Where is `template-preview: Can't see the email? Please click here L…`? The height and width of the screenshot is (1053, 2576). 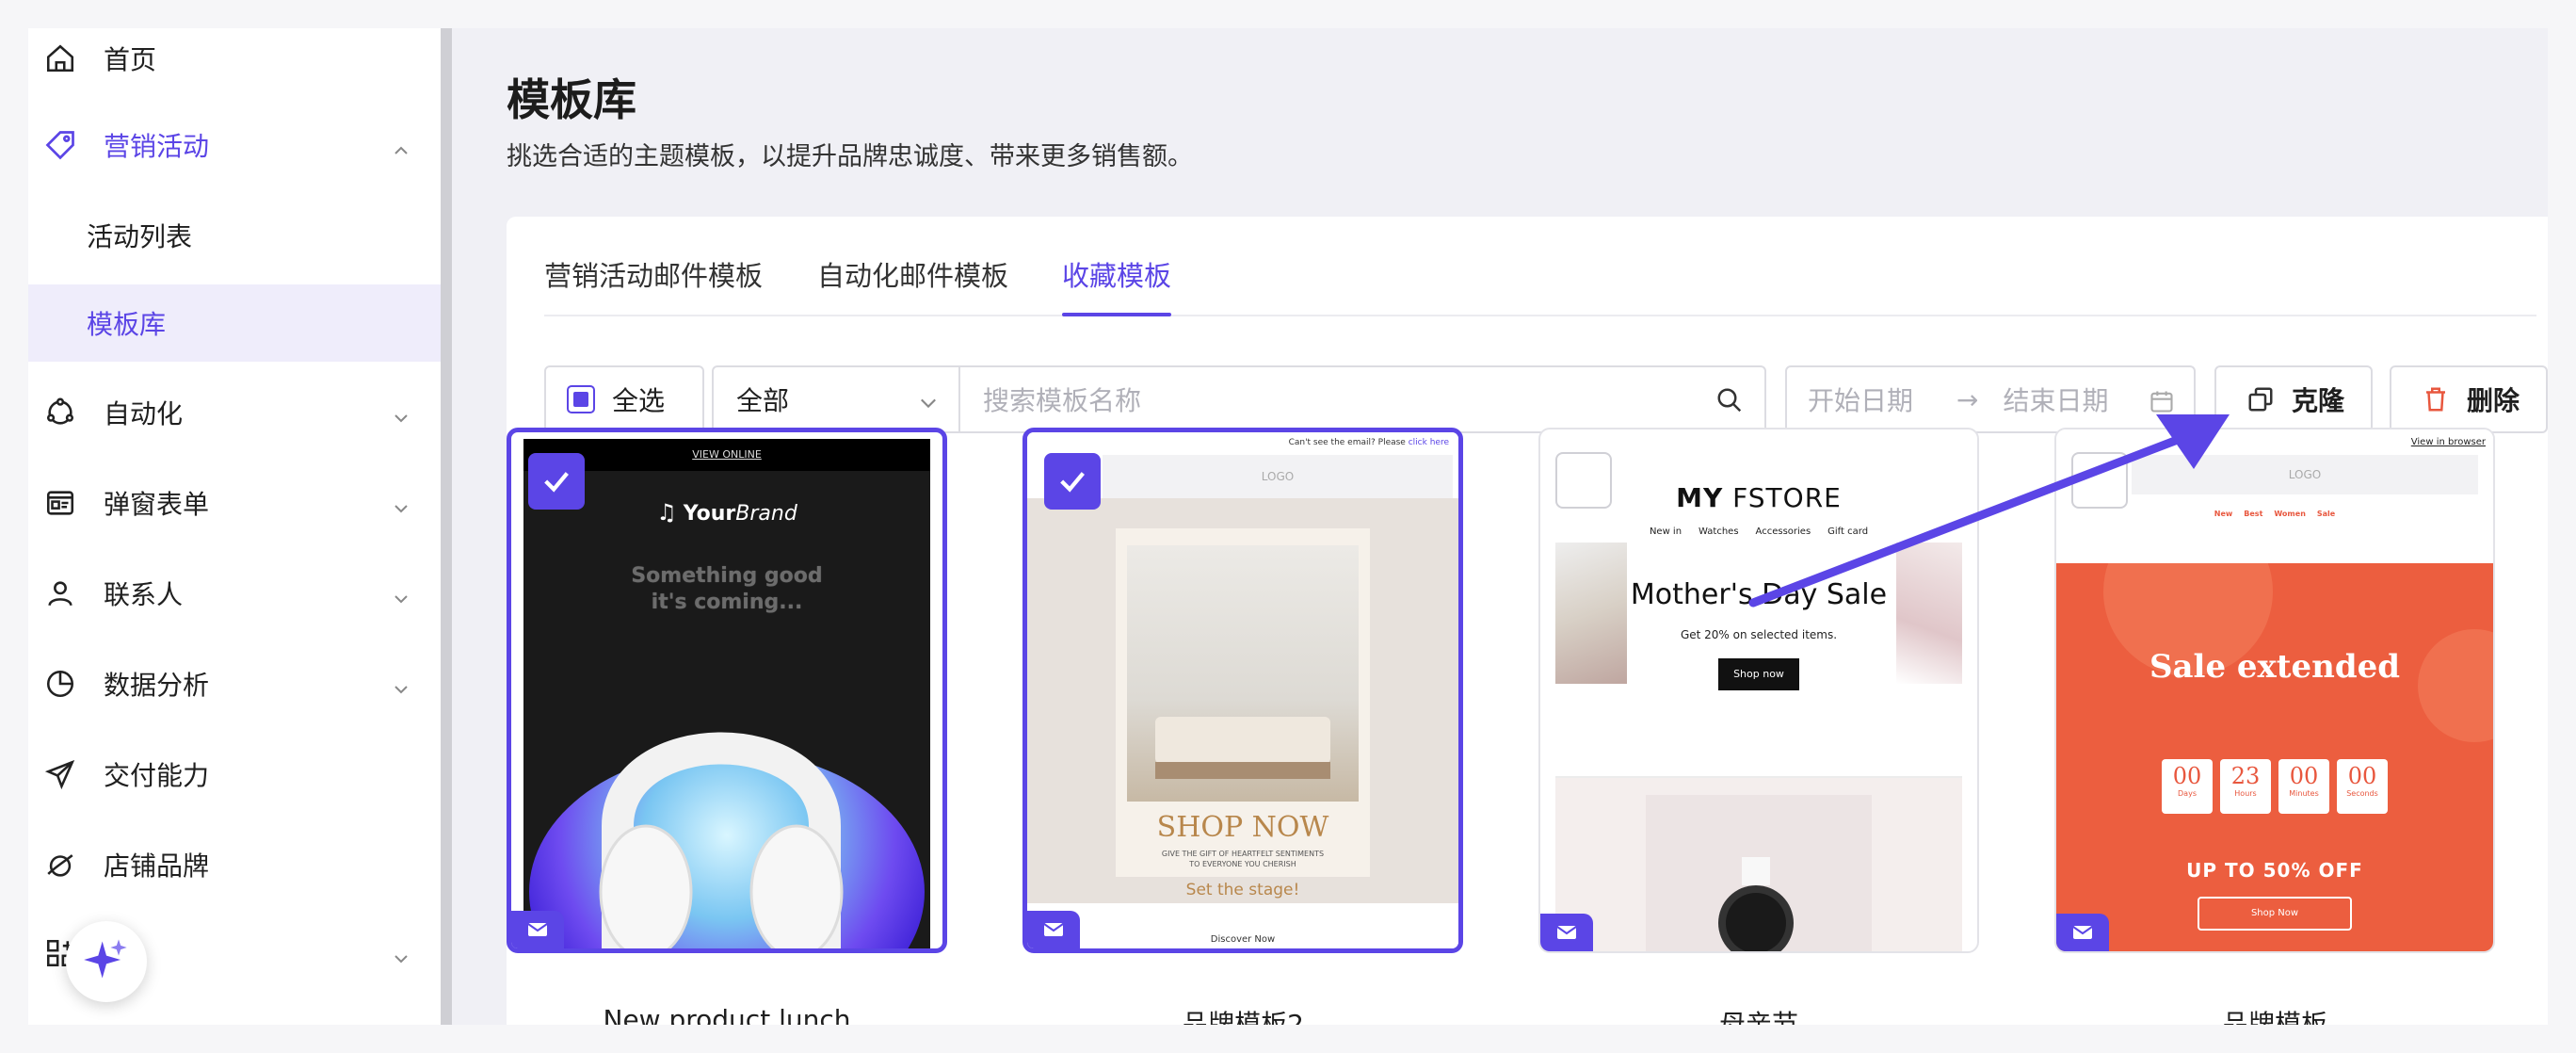 template-preview: Can't see the email? Please click here L… is located at coordinates (1242, 690).